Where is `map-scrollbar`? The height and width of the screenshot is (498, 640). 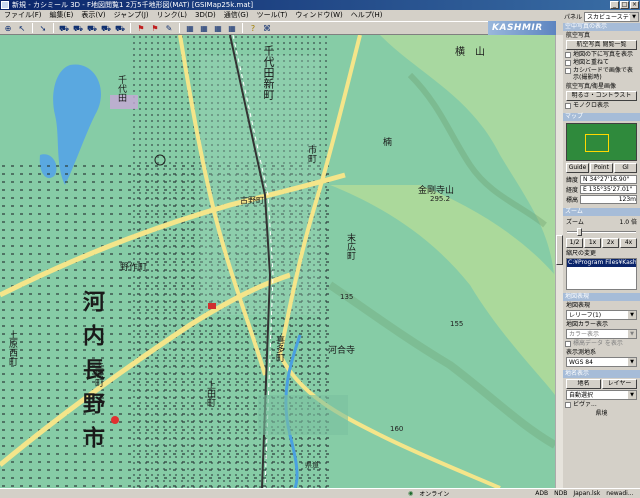 map-scrollbar is located at coordinates (559, 261).